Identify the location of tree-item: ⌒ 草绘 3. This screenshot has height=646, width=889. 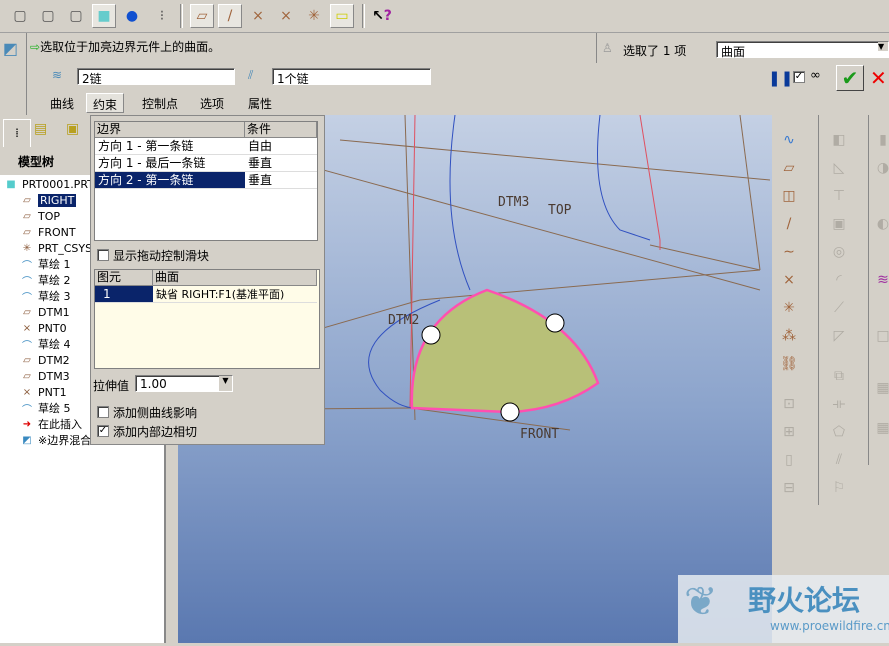
(45, 296).